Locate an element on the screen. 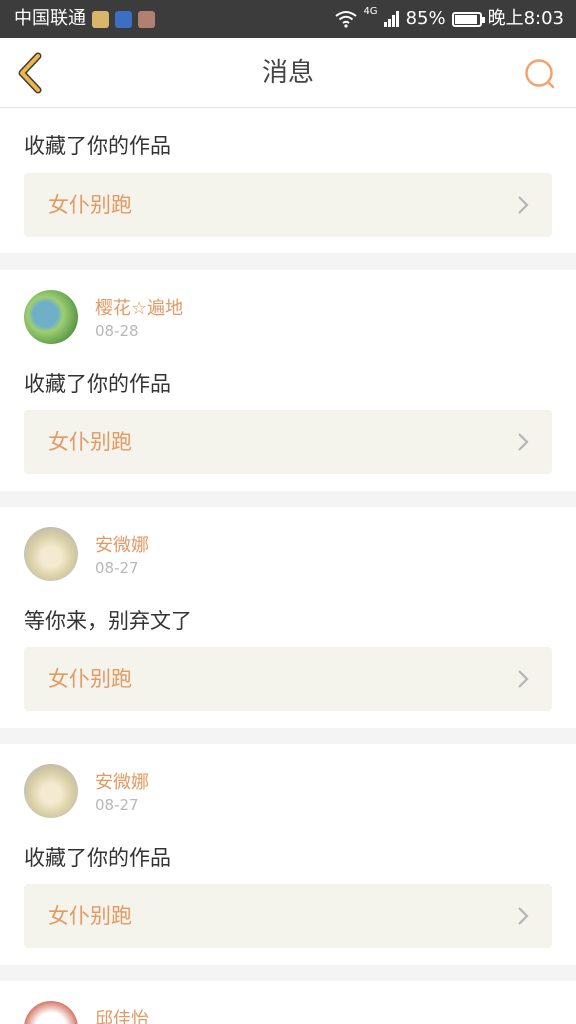  message-date: 08-28 is located at coordinates (117, 331).